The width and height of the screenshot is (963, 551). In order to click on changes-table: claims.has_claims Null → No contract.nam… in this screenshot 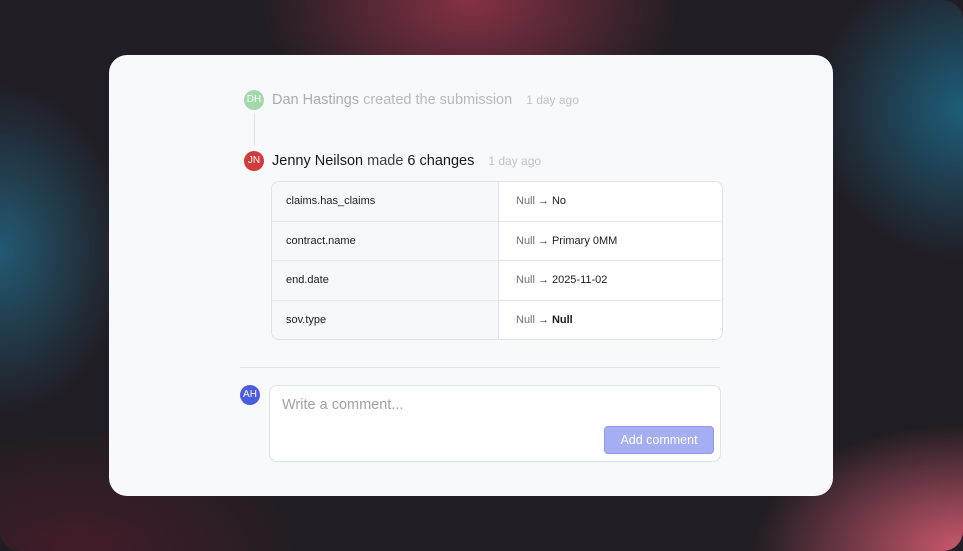, I will do `click(497, 260)`.